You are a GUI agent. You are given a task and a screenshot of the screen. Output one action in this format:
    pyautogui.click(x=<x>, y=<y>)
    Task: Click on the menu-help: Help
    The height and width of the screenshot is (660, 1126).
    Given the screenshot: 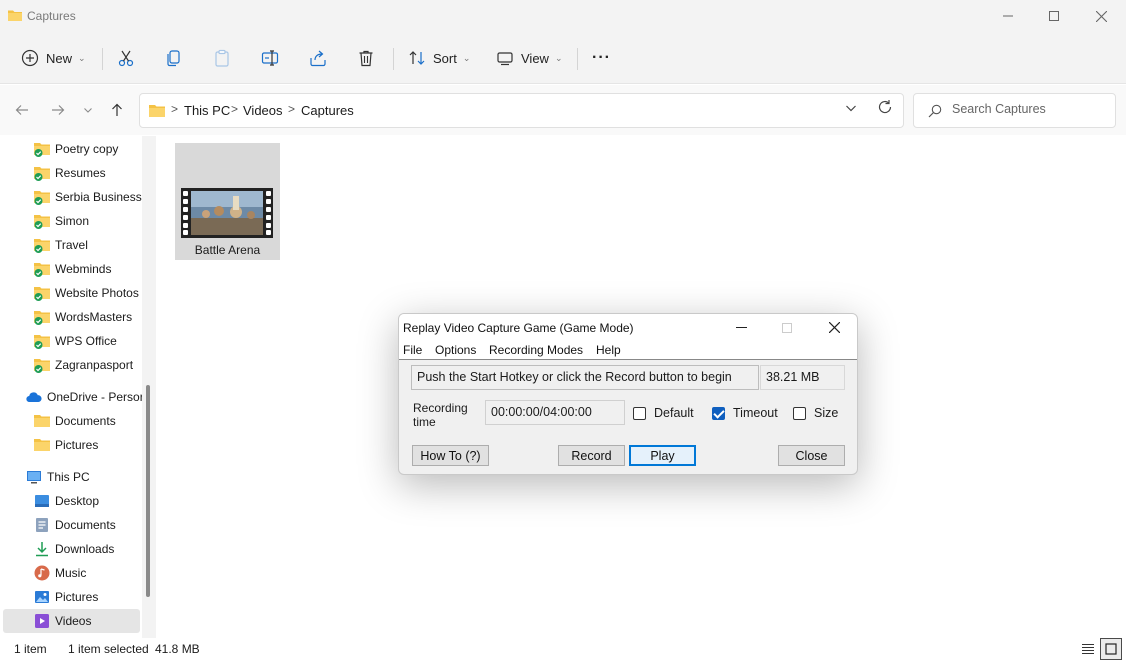 What is the action you would take?
    pyautogui.click(x=608, y=350)
    